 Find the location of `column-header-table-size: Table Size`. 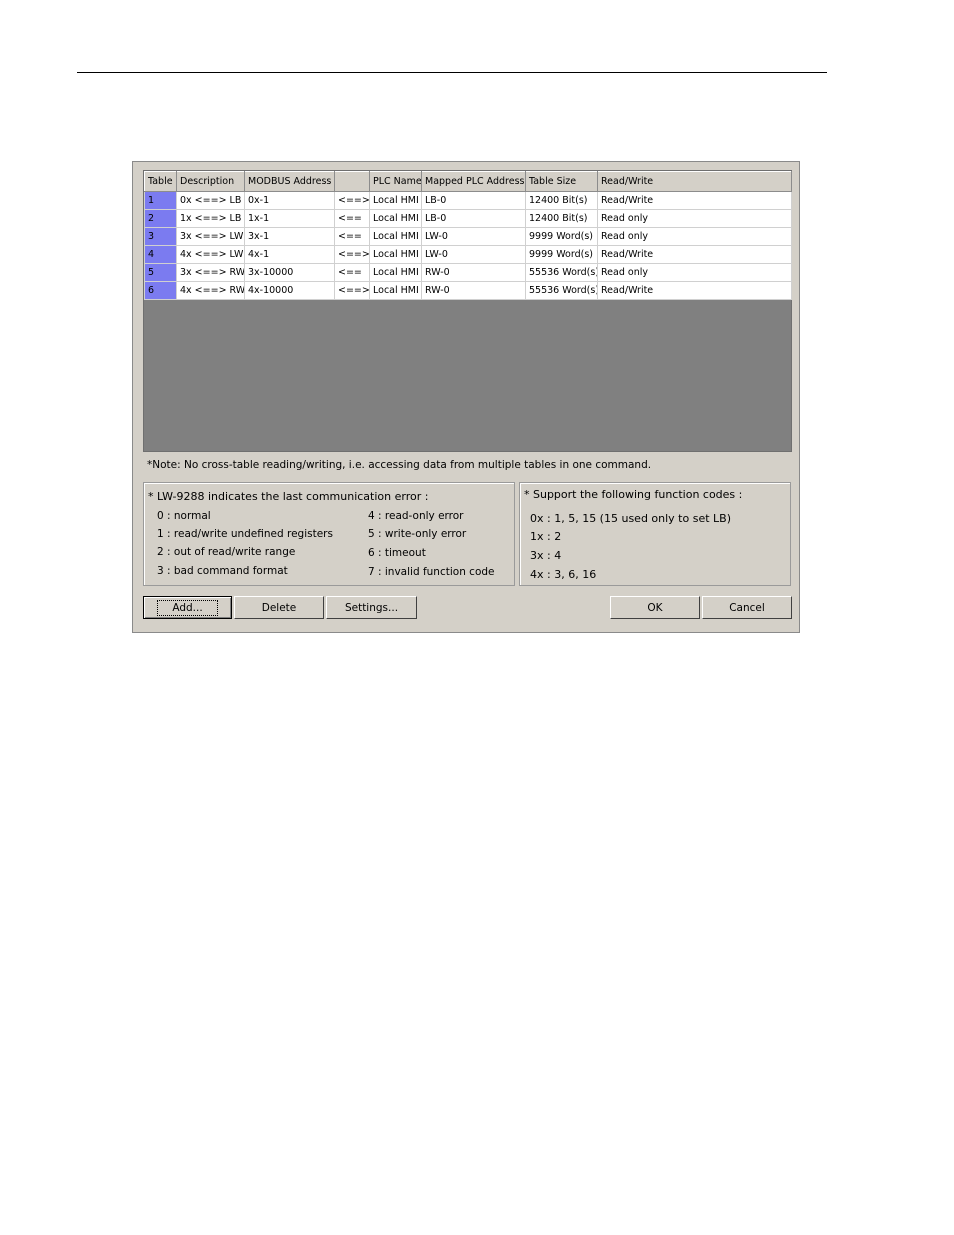

column-header-table-size: Table Size is located at coordinates (561, 181).